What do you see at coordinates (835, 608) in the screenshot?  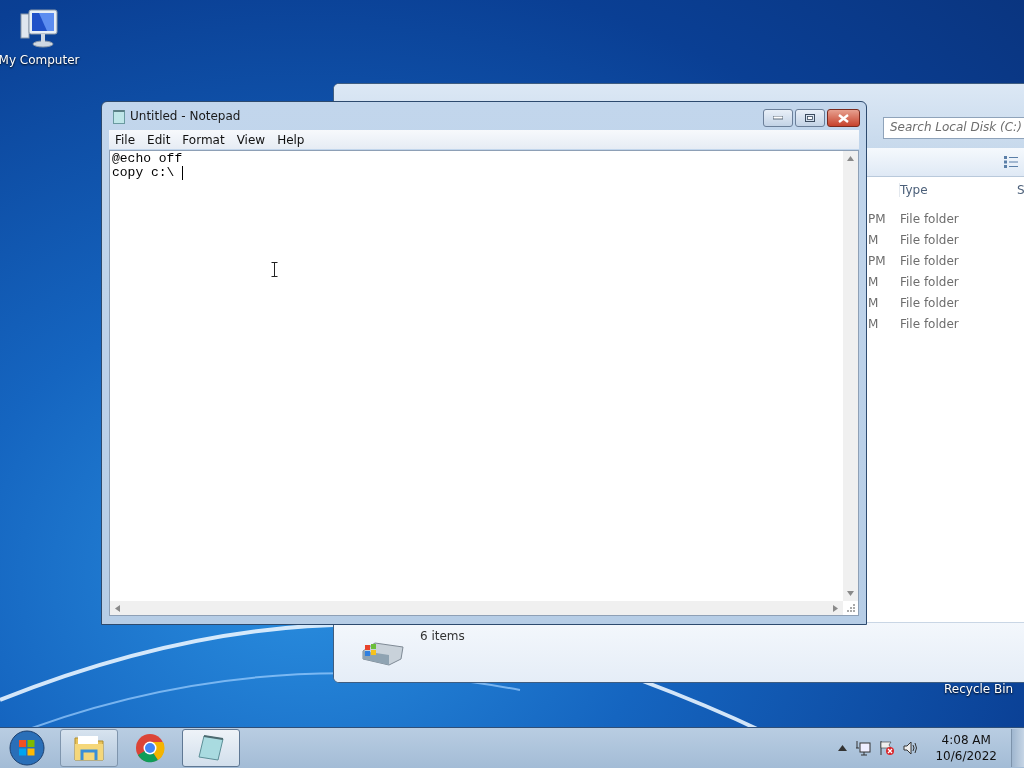 I see `scroll-right-icon` at bounding box center [835, 608].